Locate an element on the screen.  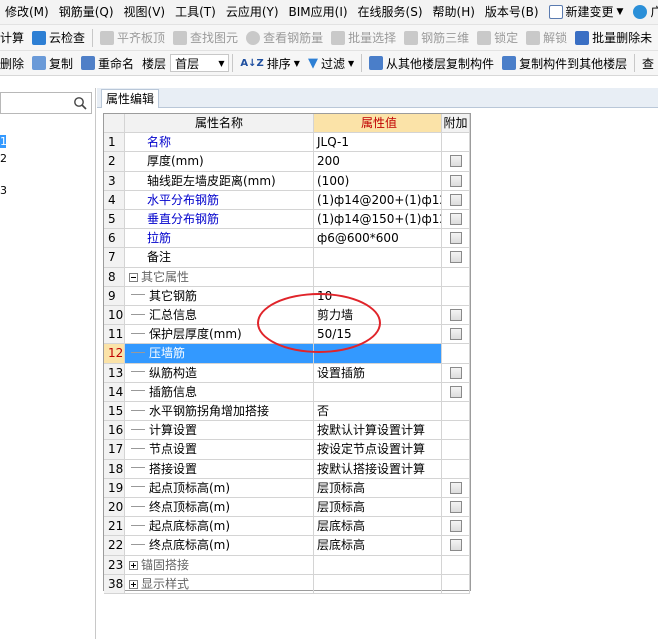
calculate-button: 计算 is located at coordinates (14, 38).